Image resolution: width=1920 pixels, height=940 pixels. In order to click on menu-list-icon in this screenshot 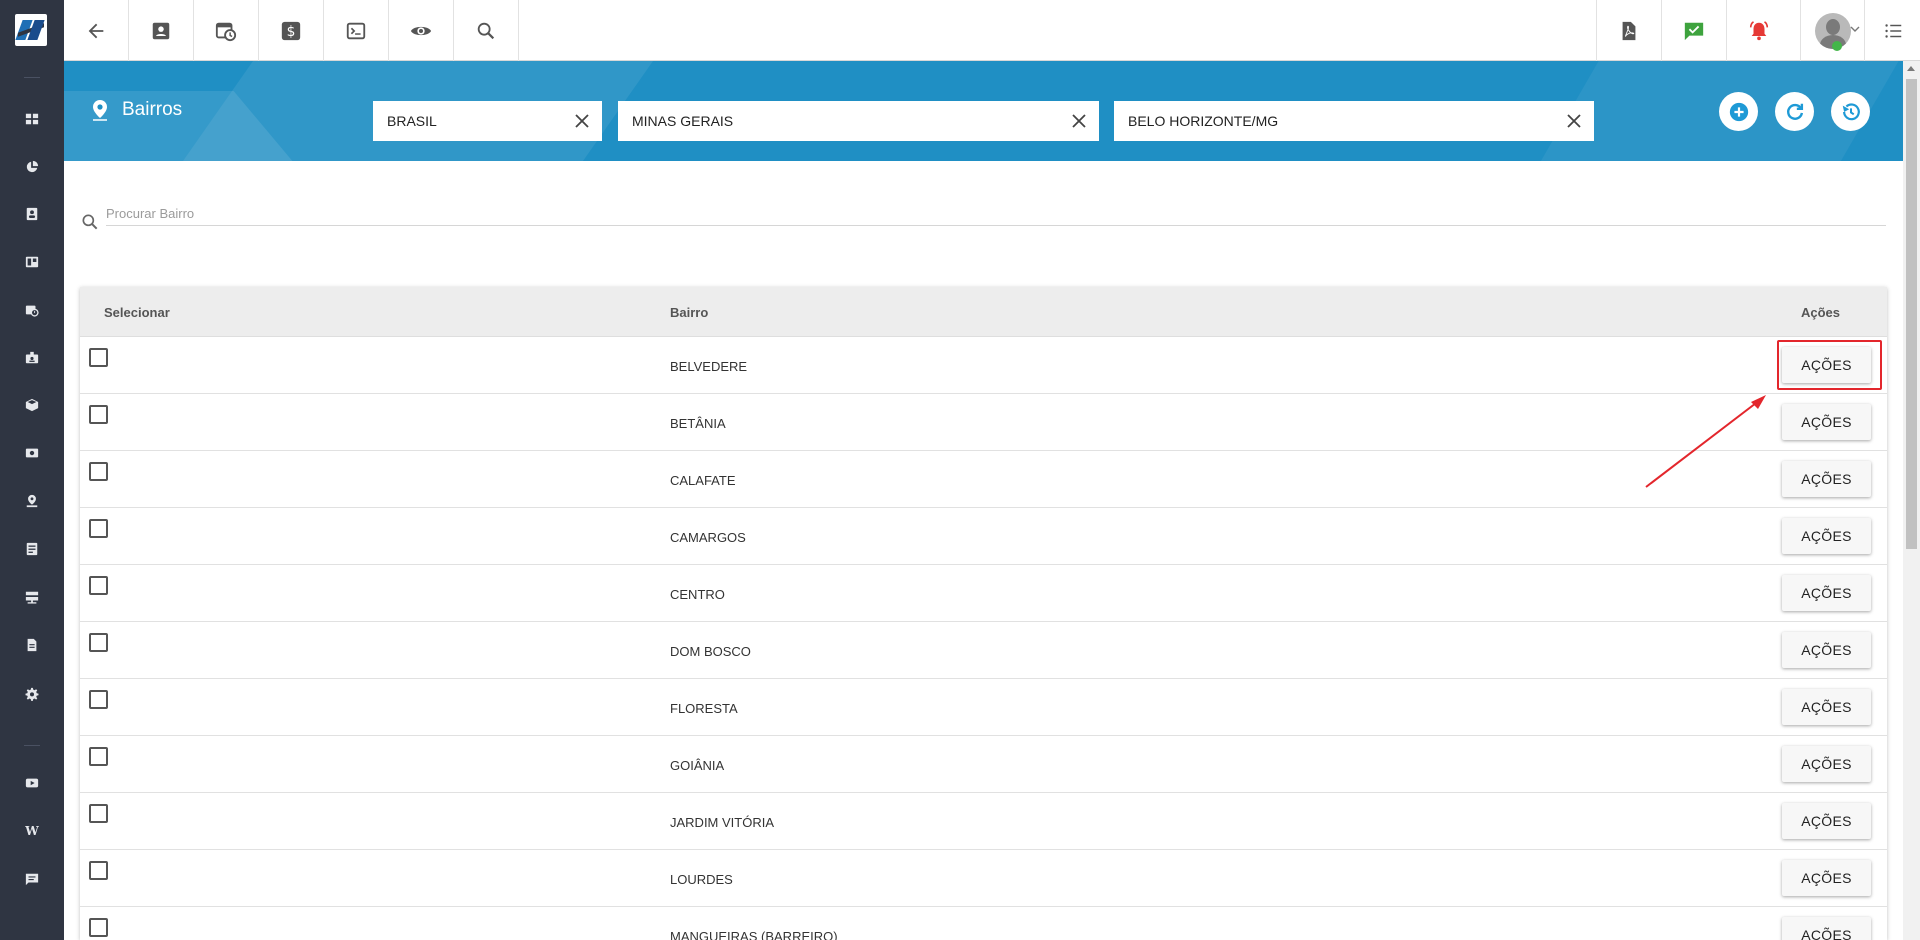, I will do `click(1892, 30)`.